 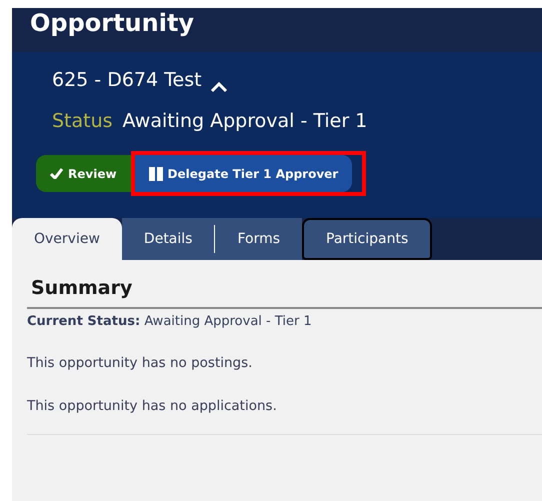 I want to click on record-name: 625 - D674 Test, so click(x=127, y=80).